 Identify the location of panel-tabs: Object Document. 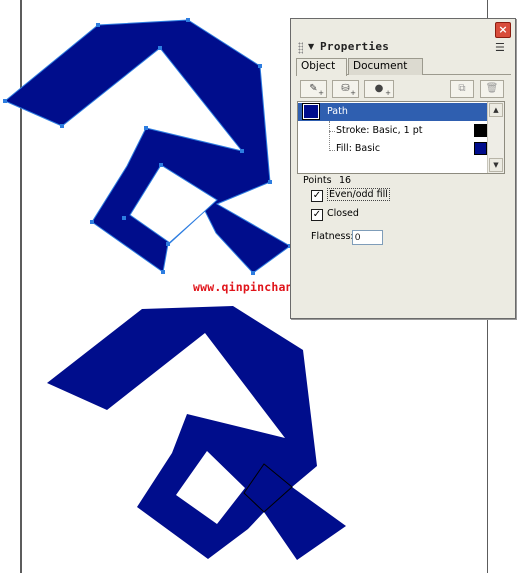
(403, 67).